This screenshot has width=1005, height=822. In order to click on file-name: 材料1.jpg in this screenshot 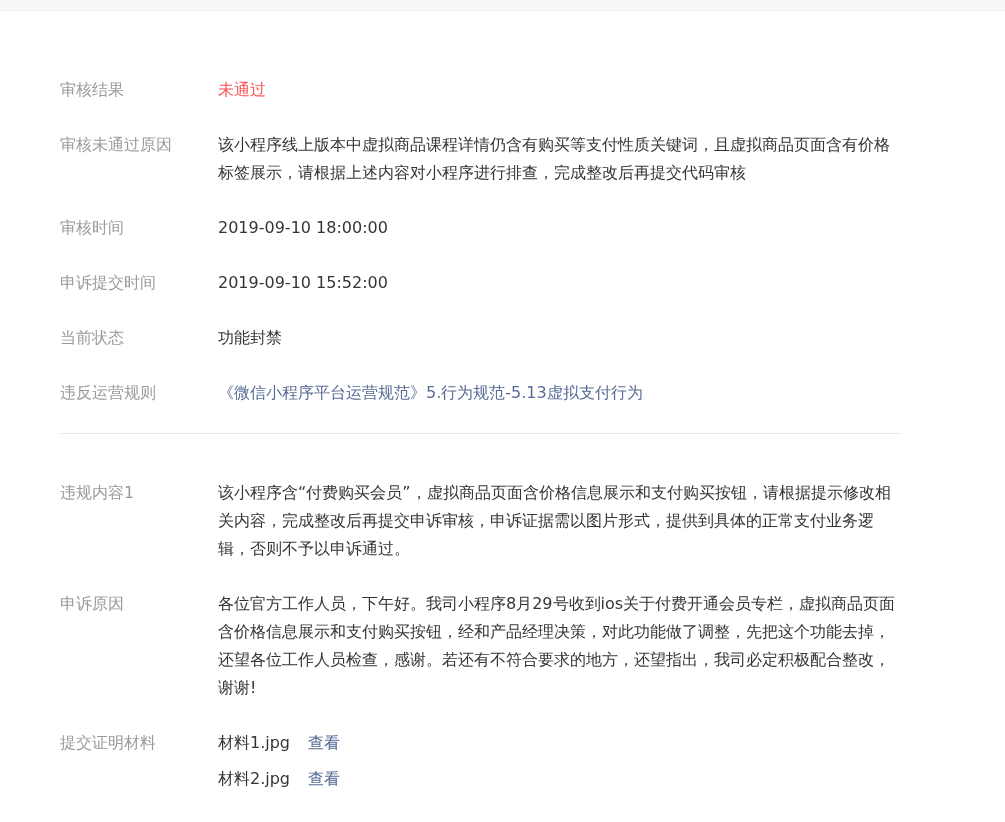, I will do `click(254, 743)`.